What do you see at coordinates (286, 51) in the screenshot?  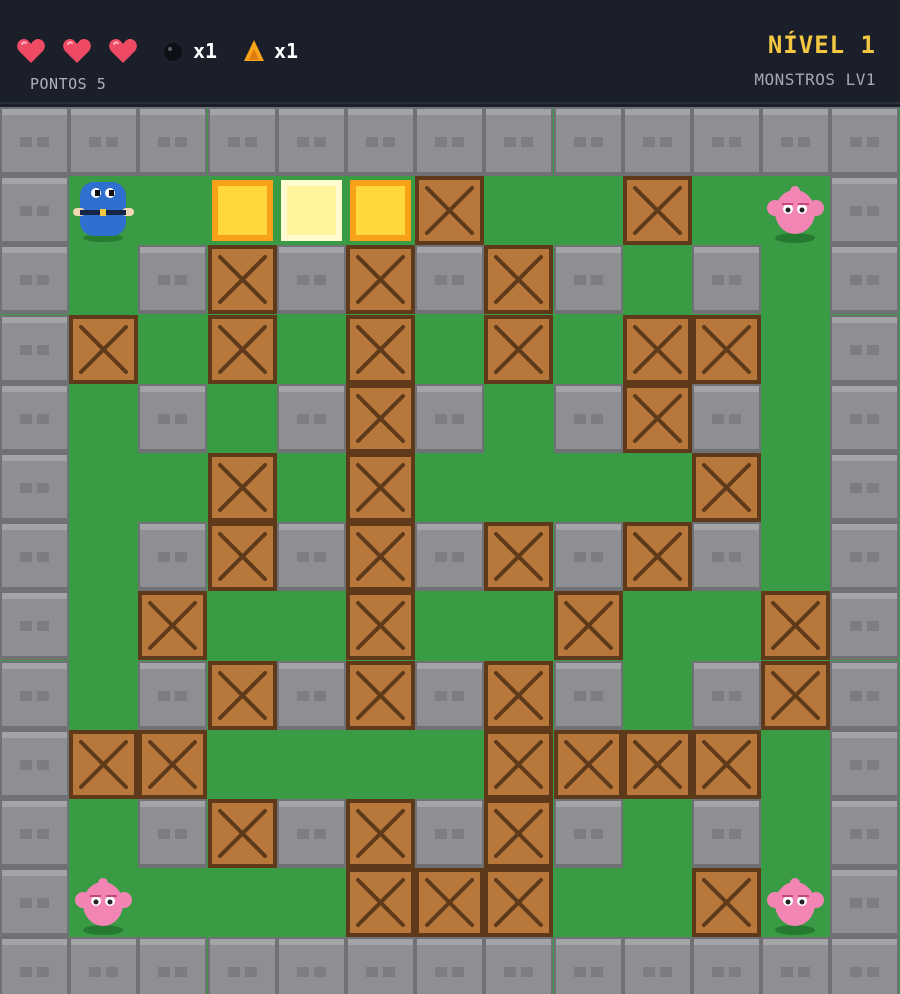 I see `fire-range-count: x1` at bounding box center [286, 51].